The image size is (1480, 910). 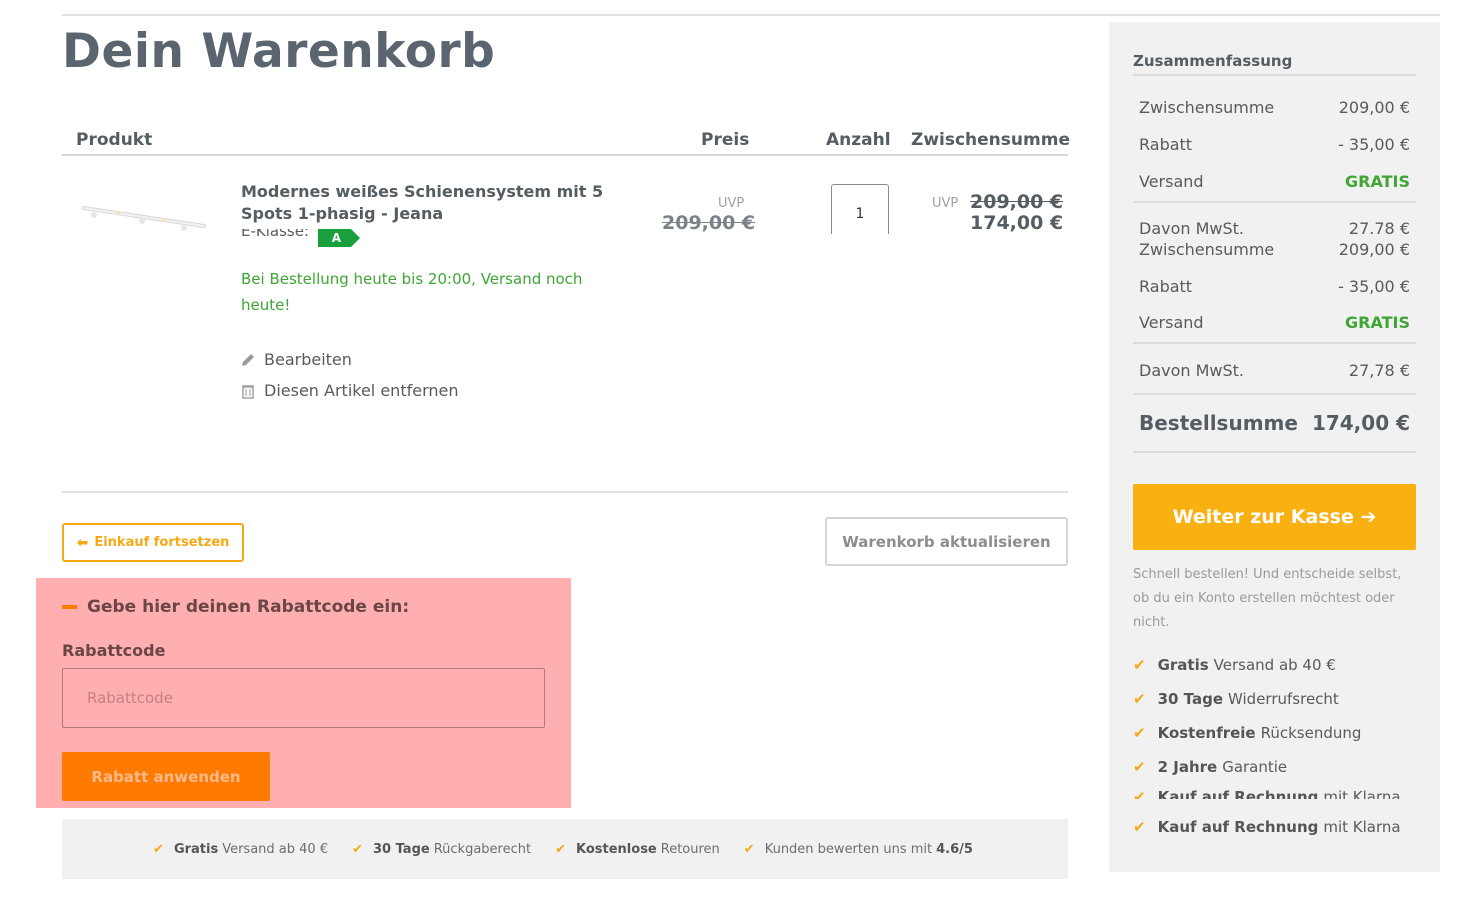 What do you see at coordinates (1255, 767) in the screenshot?
I see `usp-text: Garantie` at bounding box center [1255, 767].